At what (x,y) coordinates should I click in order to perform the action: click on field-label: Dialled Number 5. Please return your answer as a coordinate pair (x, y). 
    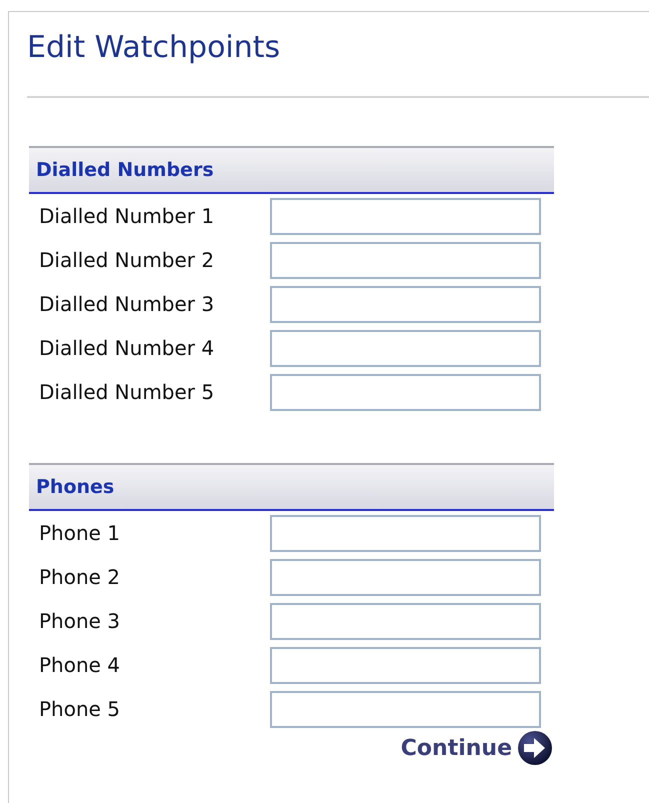
    Looking at the image, I should click on (127, 392).